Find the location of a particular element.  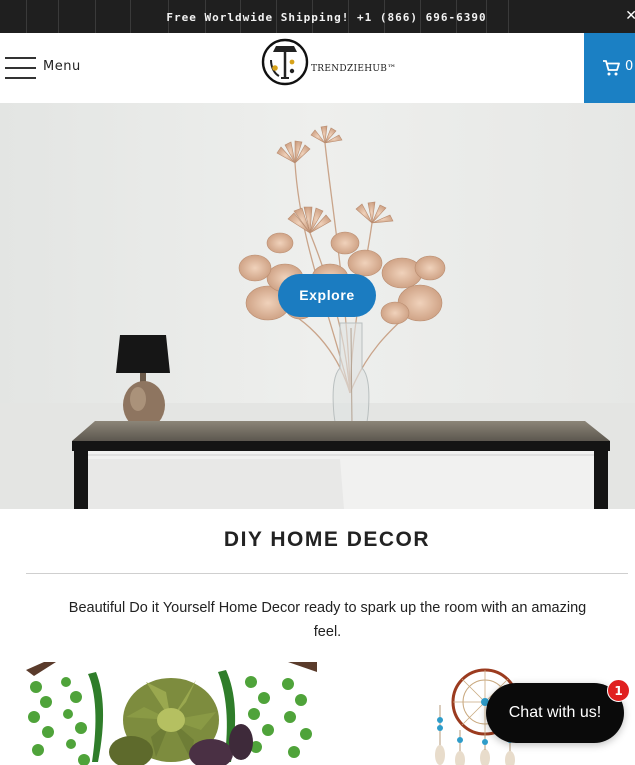

logo-mark-icon is located at coordinates (285, 62).